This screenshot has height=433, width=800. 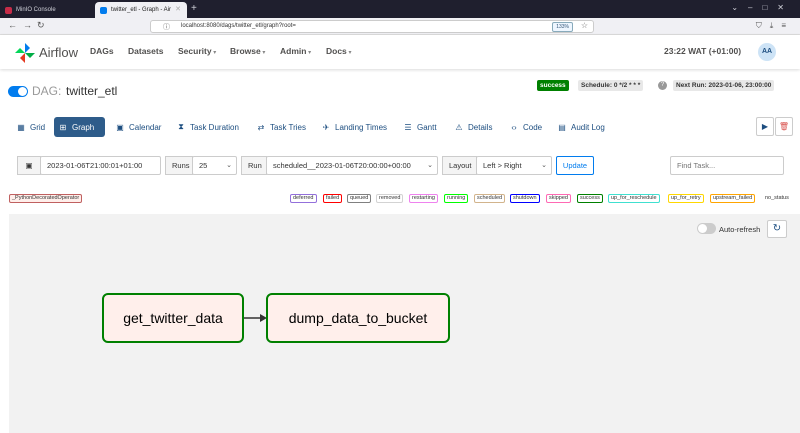 I want to click on task-node-get-twitter-data: get_twitter_data, so click(x=173, y=318).